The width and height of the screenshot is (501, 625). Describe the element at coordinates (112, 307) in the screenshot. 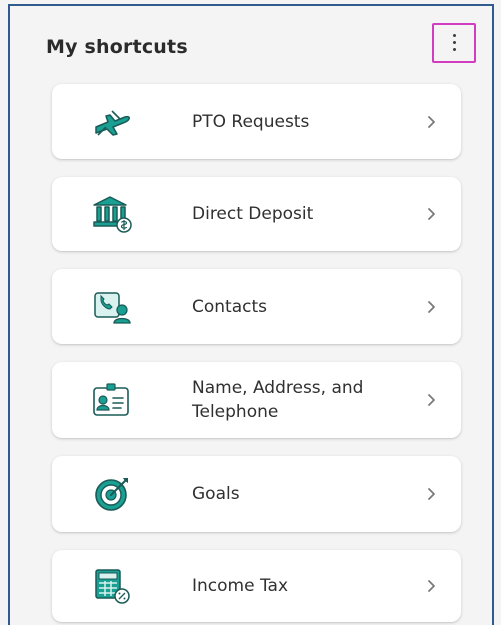

I see `contacts-icon` at that location.